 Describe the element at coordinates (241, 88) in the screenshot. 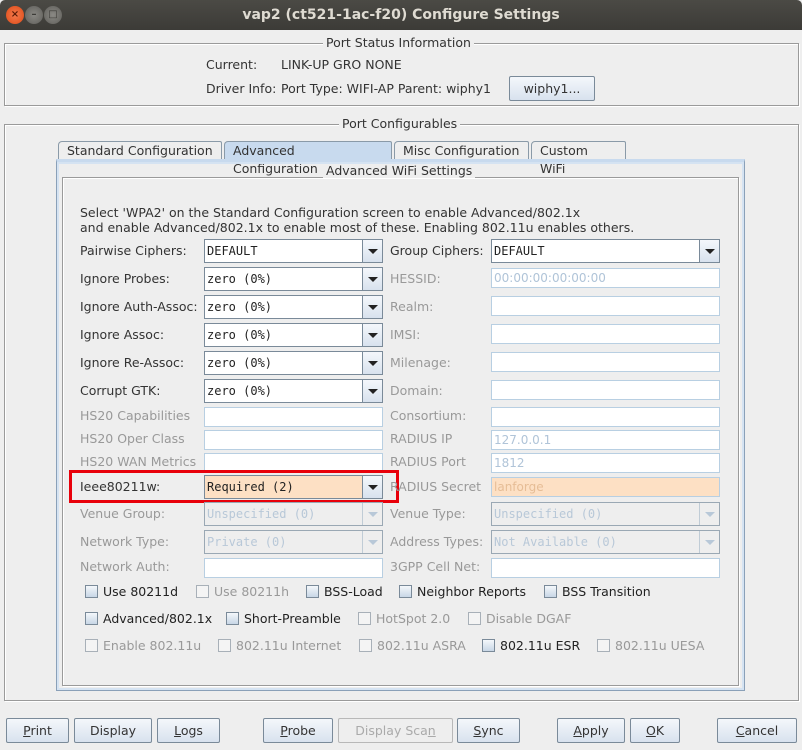

I see `driver-info-label: Driver Info:` at that location.